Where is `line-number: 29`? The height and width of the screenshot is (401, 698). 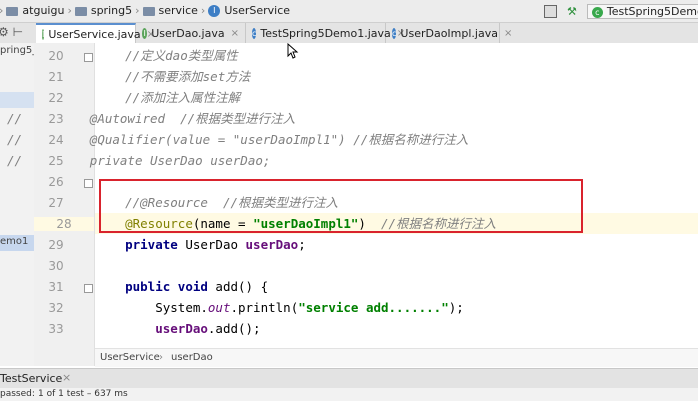
line-number: 29 is located at coordinates (56, 245).